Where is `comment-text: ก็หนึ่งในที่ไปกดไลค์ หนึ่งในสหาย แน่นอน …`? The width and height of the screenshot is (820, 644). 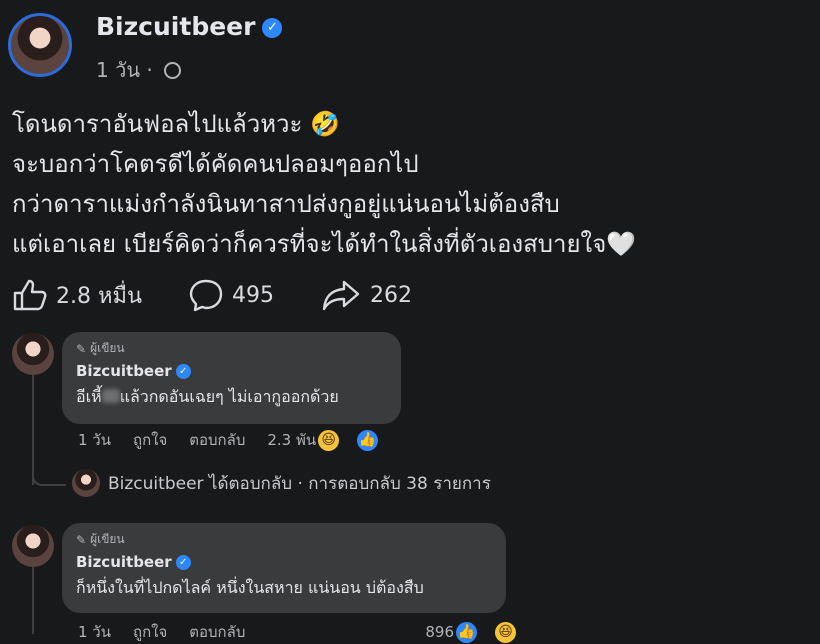 comment-text: ก็หนึ่งในที่ไปกดไลค์ หนึ่งในสหาย แน่นอน … is located at coordinates (250, 587).